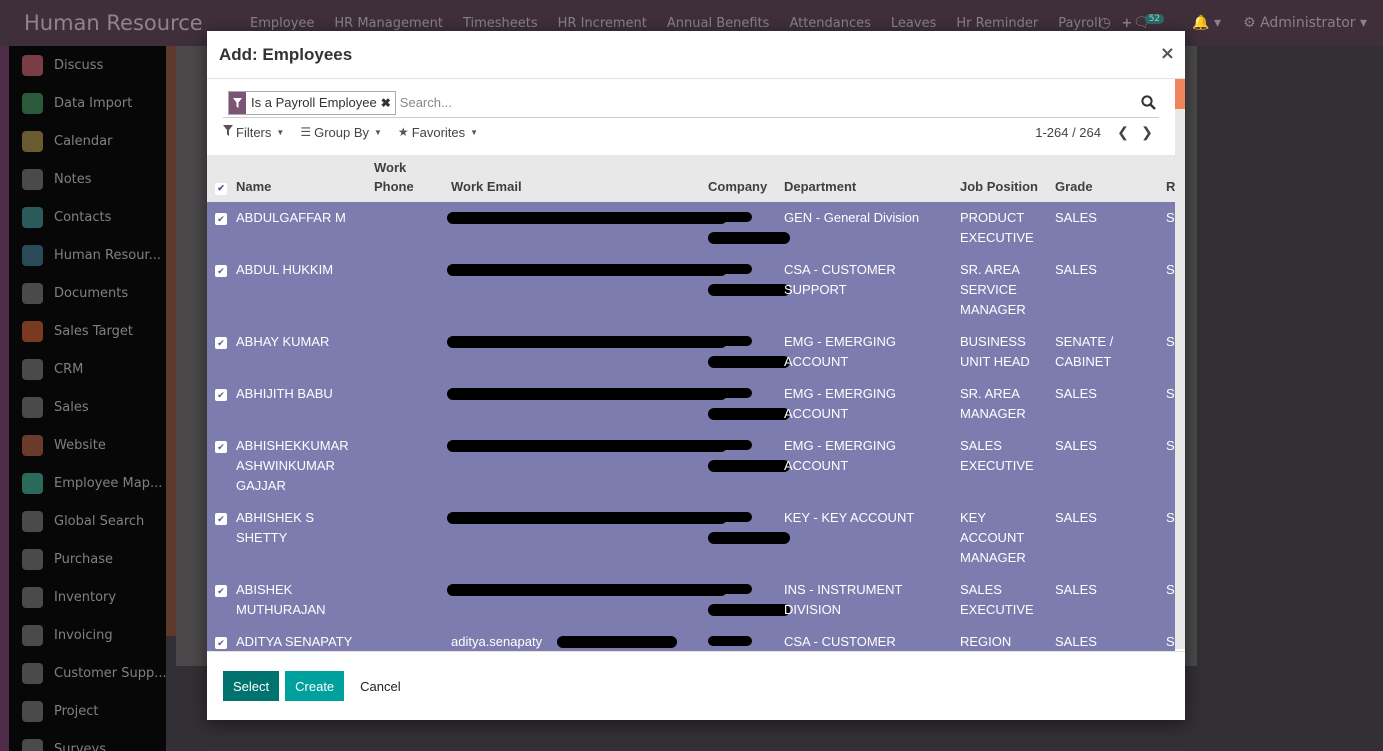  What do you see at coordinates (997, 23) in the screenshot?
I see `menu-hr-reminder: Hr Reminder` at bounding box center [997, 23].